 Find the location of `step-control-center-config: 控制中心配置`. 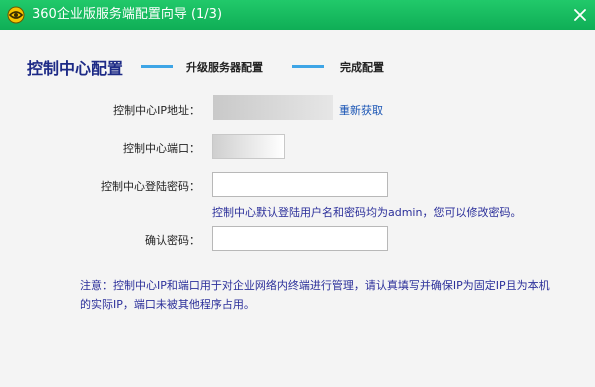

step-control-center-config: 控制中心配置 is located at coordinates (75, 68).